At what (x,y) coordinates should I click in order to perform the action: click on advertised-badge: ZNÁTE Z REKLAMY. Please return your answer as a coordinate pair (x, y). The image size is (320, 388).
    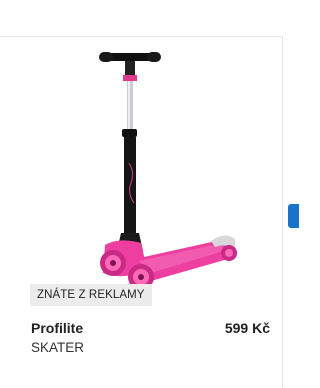
    Looking at the image, I should click on (91, 295).